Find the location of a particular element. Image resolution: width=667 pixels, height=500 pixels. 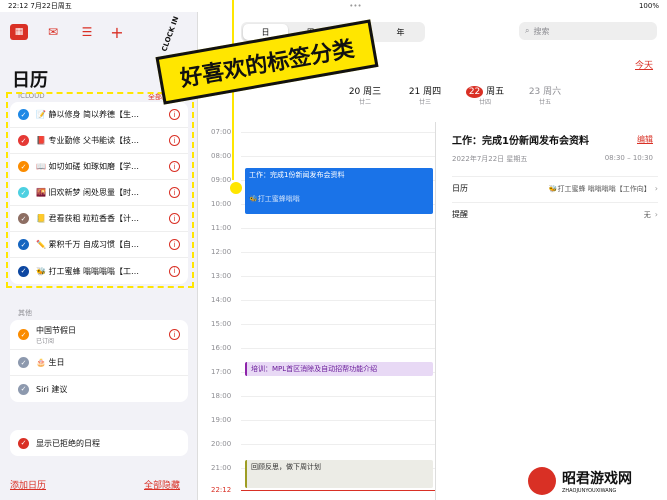

detail-reminder-row: 提醒无 › is located at coordinates (555, 214).